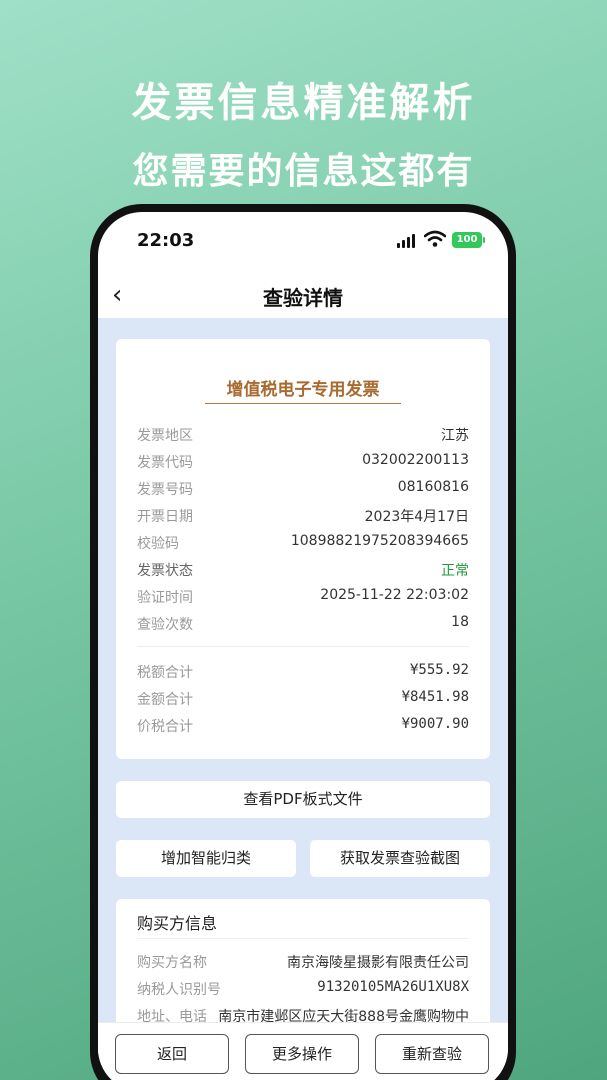 The height and width of the screenshot is (1080, 607). Describe the element at coordinates (303, 103) in the screenshot. I see `promo-headline: 发票信息精准解析` at that location.